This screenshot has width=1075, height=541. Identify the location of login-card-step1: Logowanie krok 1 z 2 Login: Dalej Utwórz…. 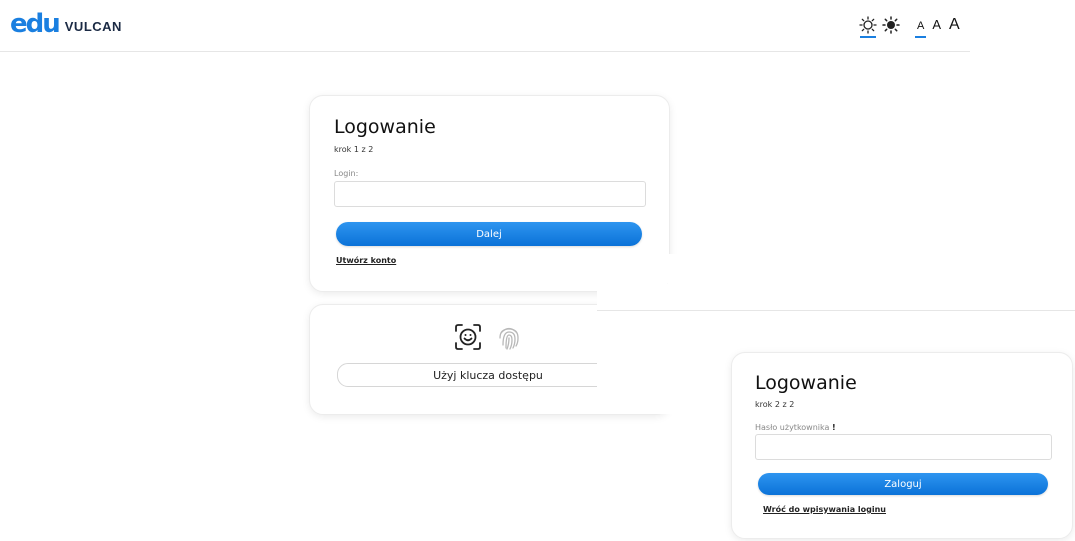
(489, 193).